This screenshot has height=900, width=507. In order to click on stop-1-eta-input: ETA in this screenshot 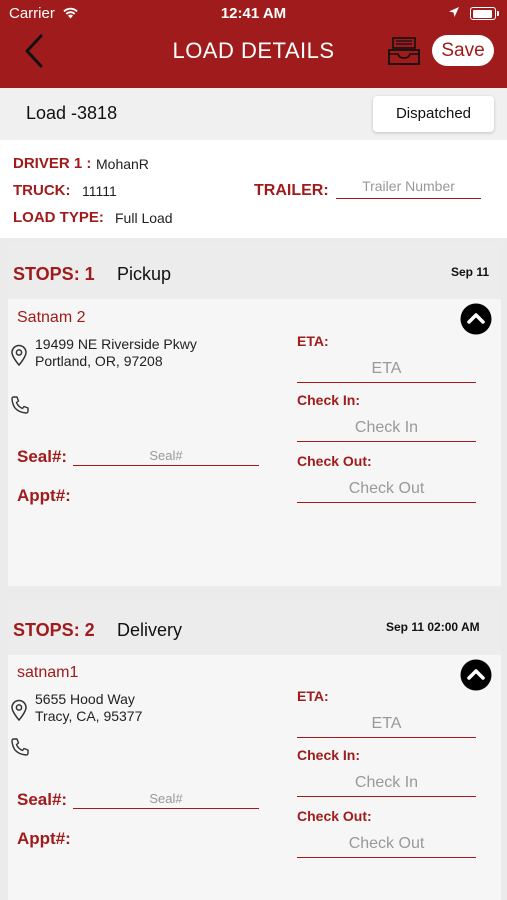, I will do `click(386, 371)`.